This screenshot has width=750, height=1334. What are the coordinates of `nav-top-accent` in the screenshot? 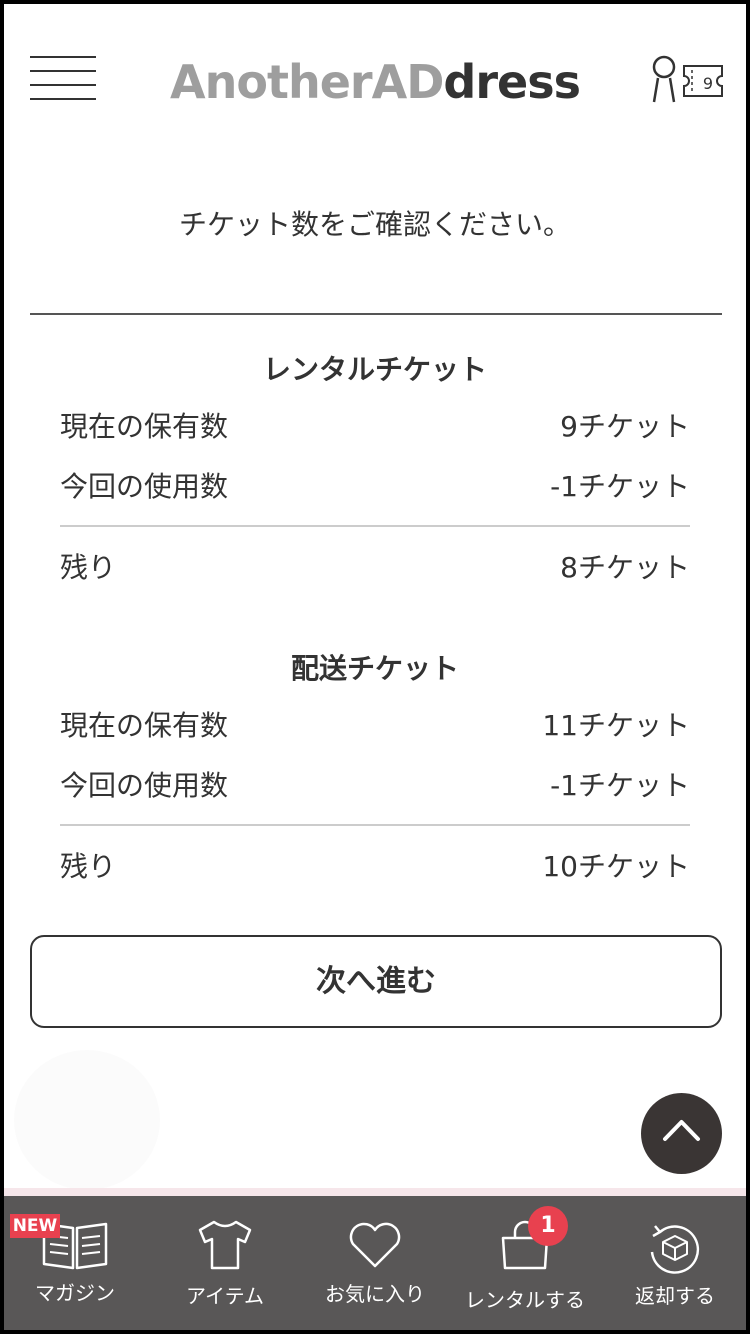 It's located at (375, 1192).